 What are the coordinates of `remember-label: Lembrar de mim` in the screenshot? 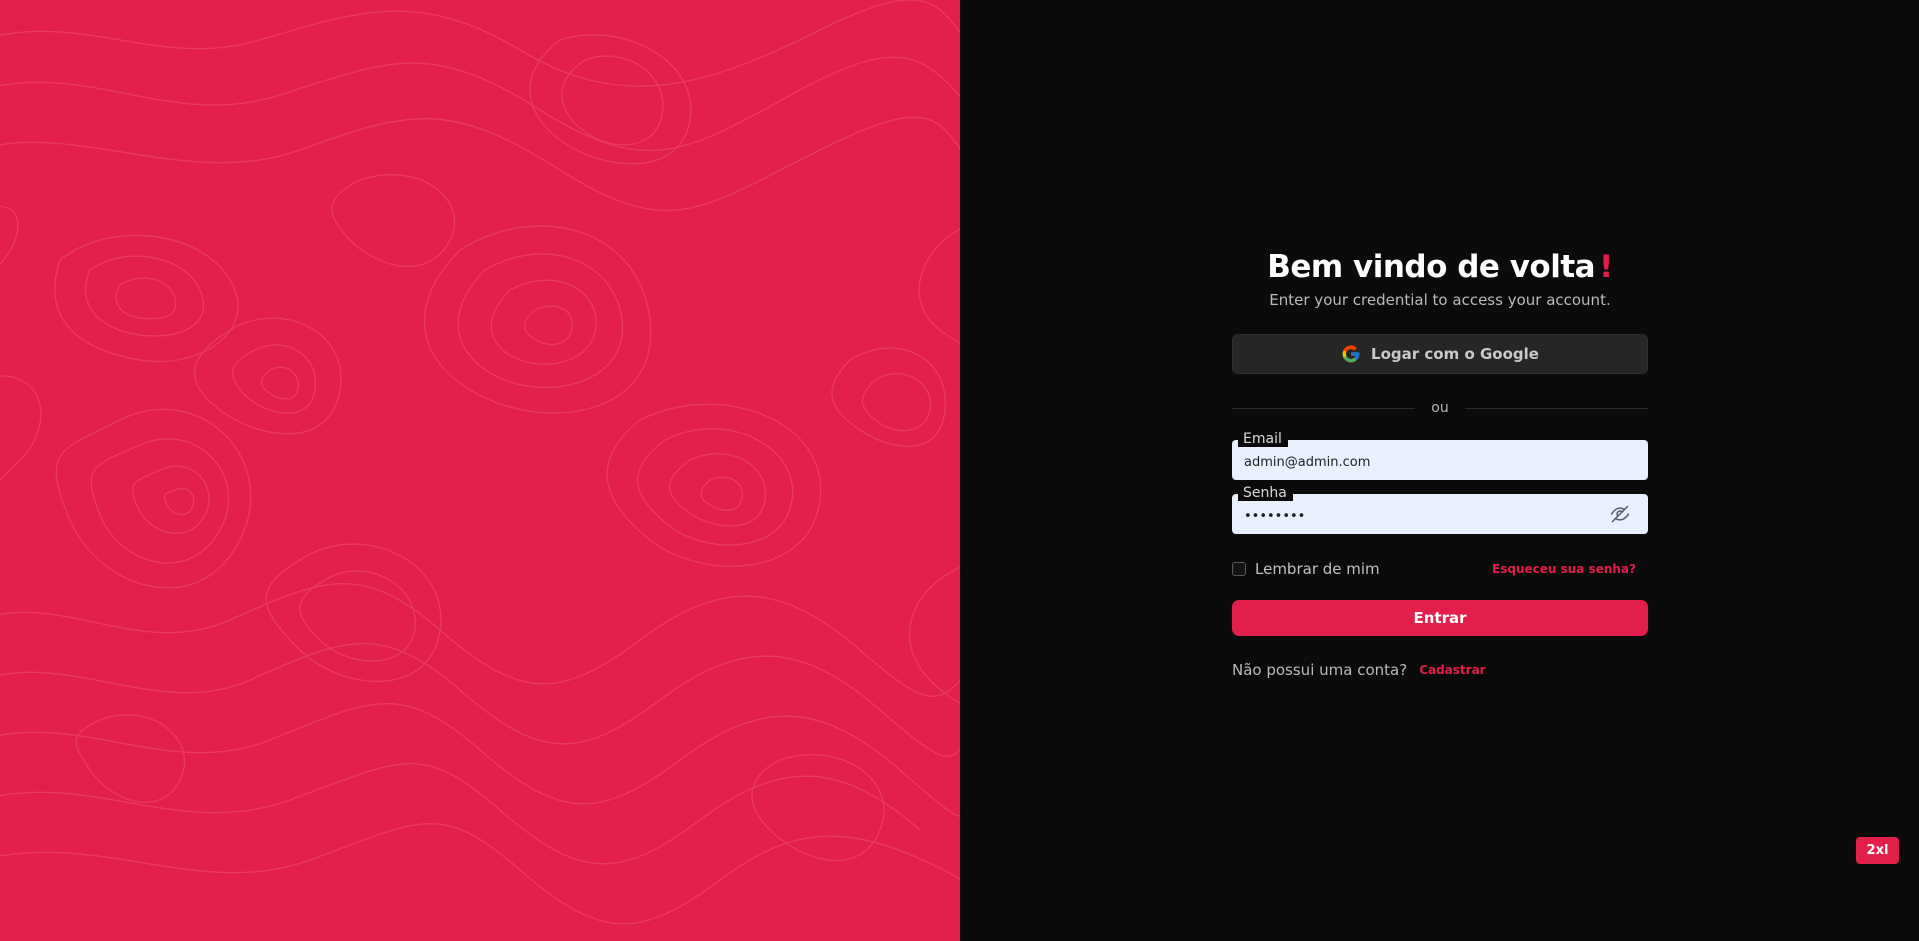 It's located at (1317, 569).